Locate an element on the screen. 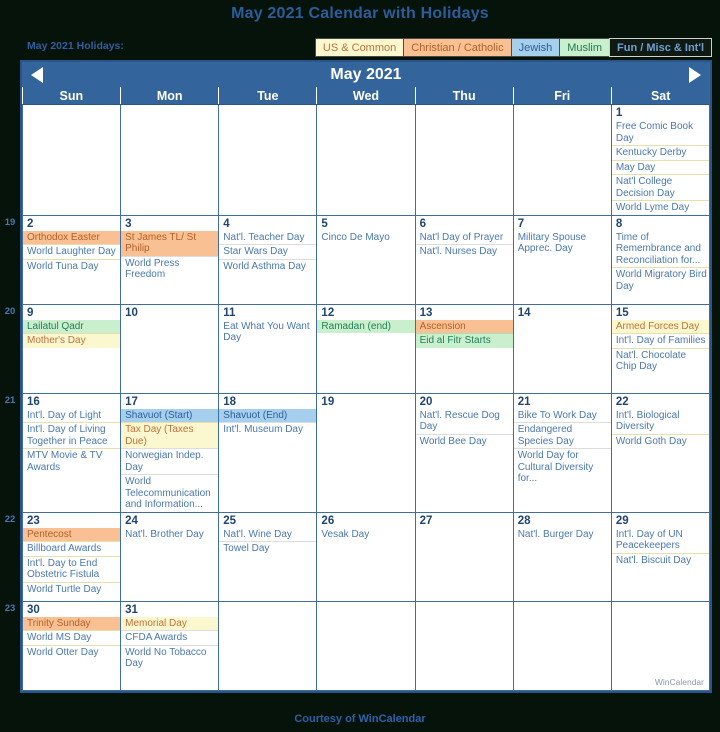  day-cell-26: 26 Vesak Day is located at coordinates (366, 556).